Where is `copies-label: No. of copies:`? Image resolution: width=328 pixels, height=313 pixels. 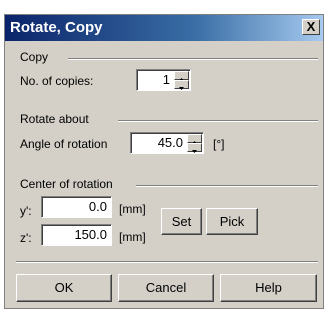
copies-label: No. of copies: is located at coordinates (57, 81).